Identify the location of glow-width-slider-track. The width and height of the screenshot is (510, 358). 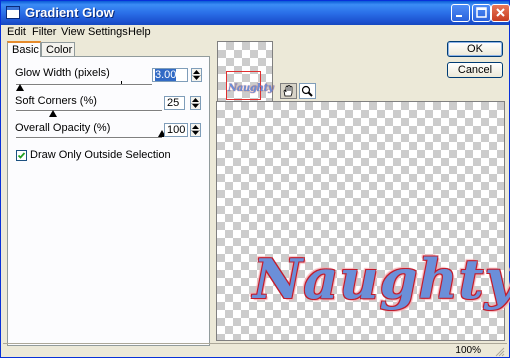
(84, 85).